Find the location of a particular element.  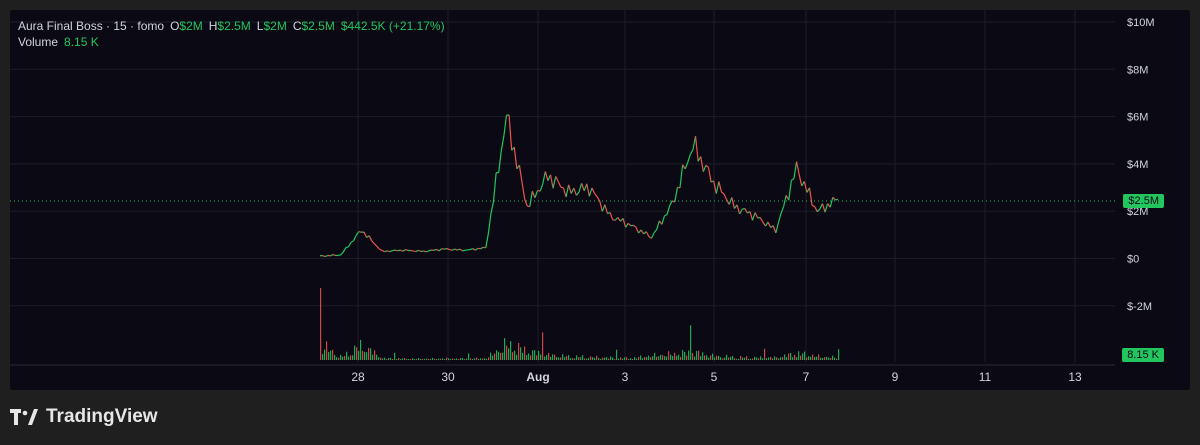

price-tick: $4M is located at coordinates (1137, 165).